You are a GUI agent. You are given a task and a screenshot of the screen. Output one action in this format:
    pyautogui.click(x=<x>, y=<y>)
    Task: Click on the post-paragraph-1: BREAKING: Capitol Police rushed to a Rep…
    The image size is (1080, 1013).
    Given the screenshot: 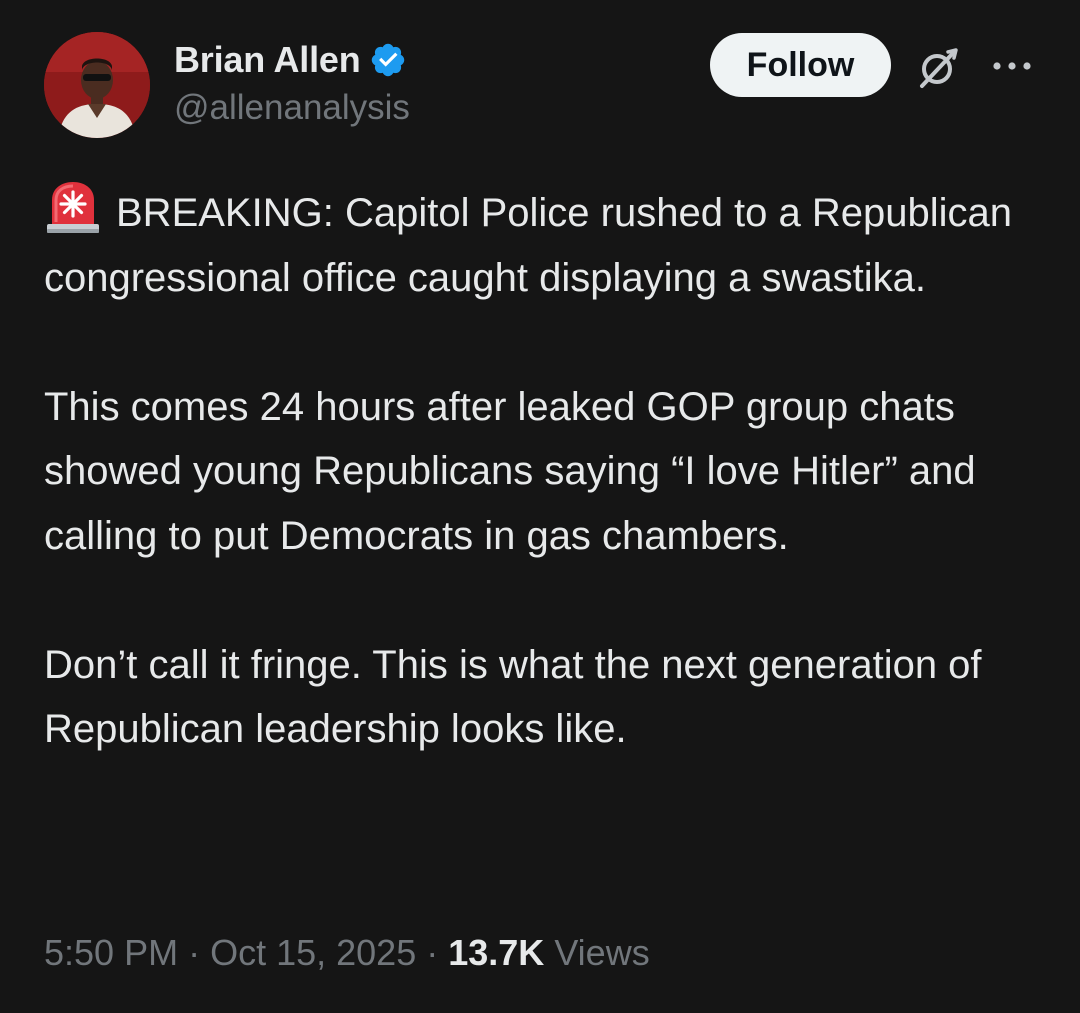 What is the action you would take?
    pyautogui.click(x=544, y=244)
    